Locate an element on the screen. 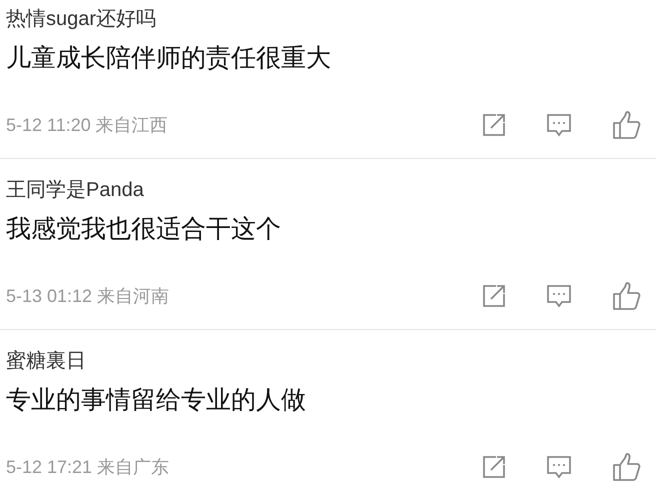 The width and height of the screenshot is (656, 488). comment-meta: 5-13 01:12 来自河南 is located at coordinates (88, 296).